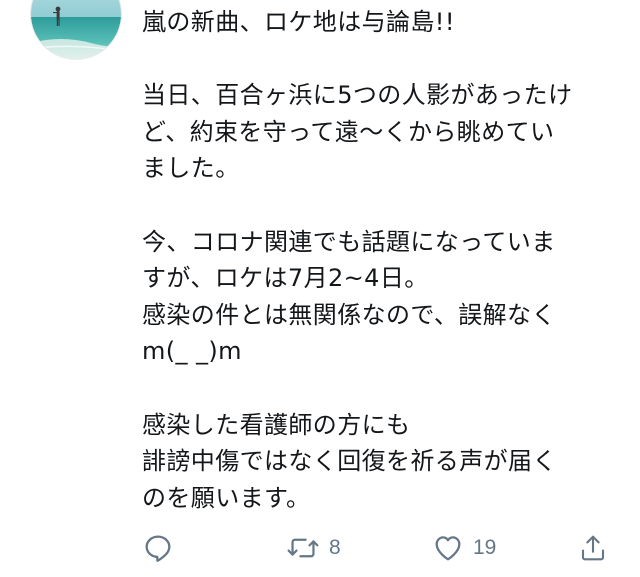  Describe the element at coordinates (349, 461) in the screenshot. I see `tweet-line: 誹謗中傷ではなく回復を祈る声が届く` at that location.